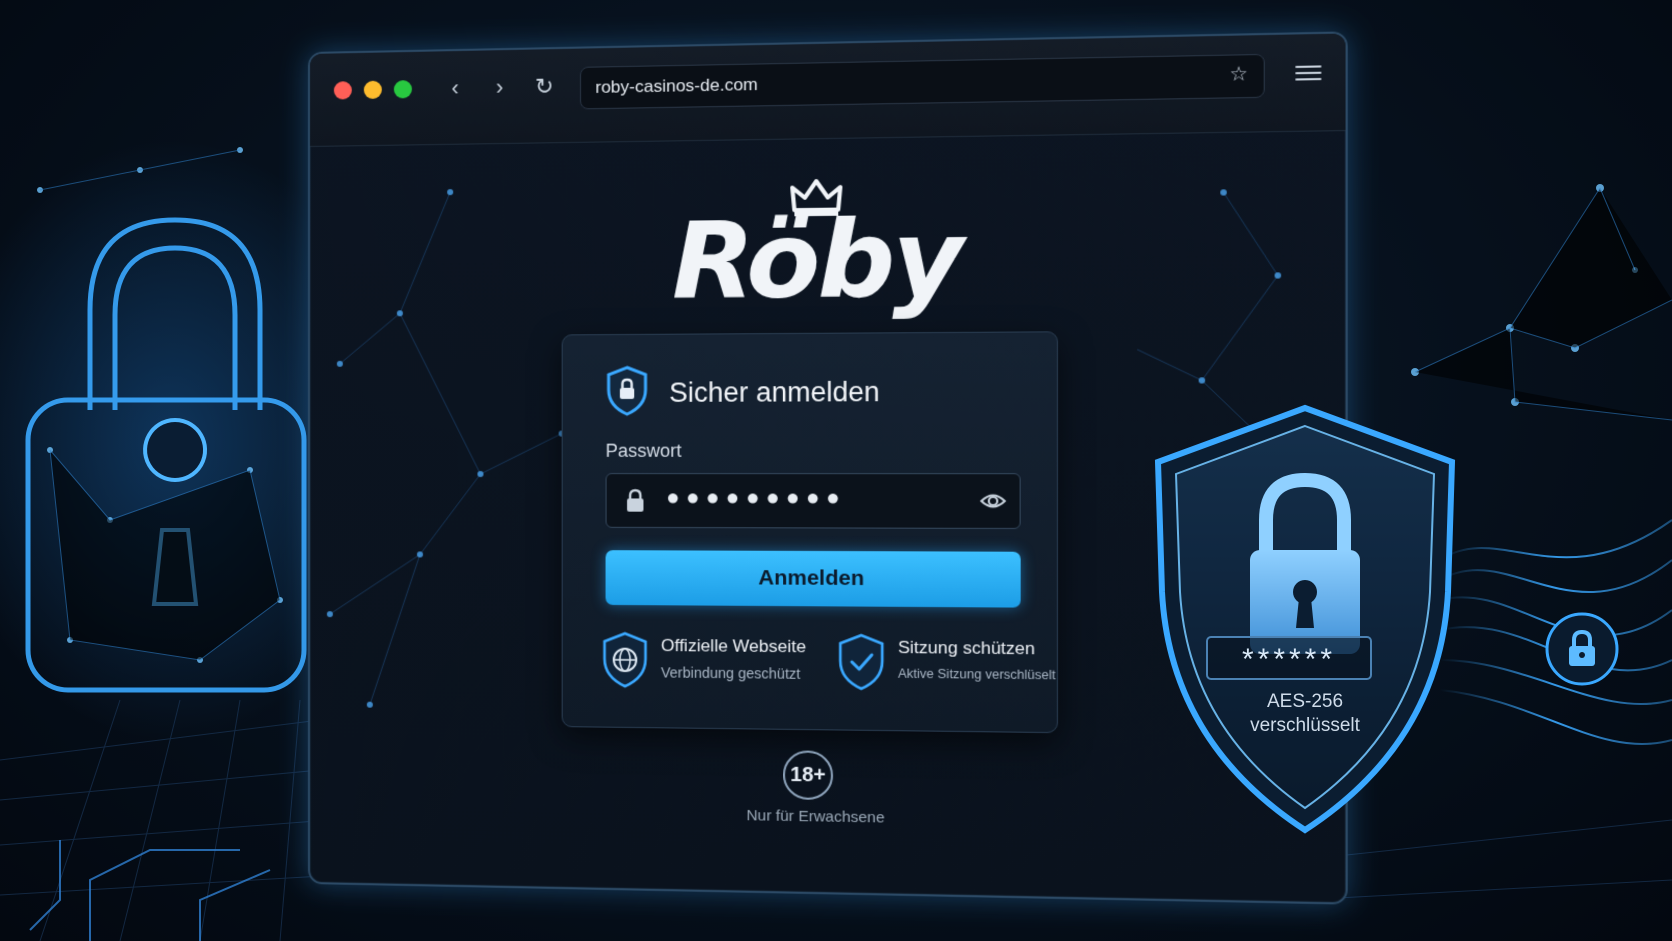 This screenshot has height=941, width=1672. I want to click on masked-password-display: ******, so click(1289, 658).